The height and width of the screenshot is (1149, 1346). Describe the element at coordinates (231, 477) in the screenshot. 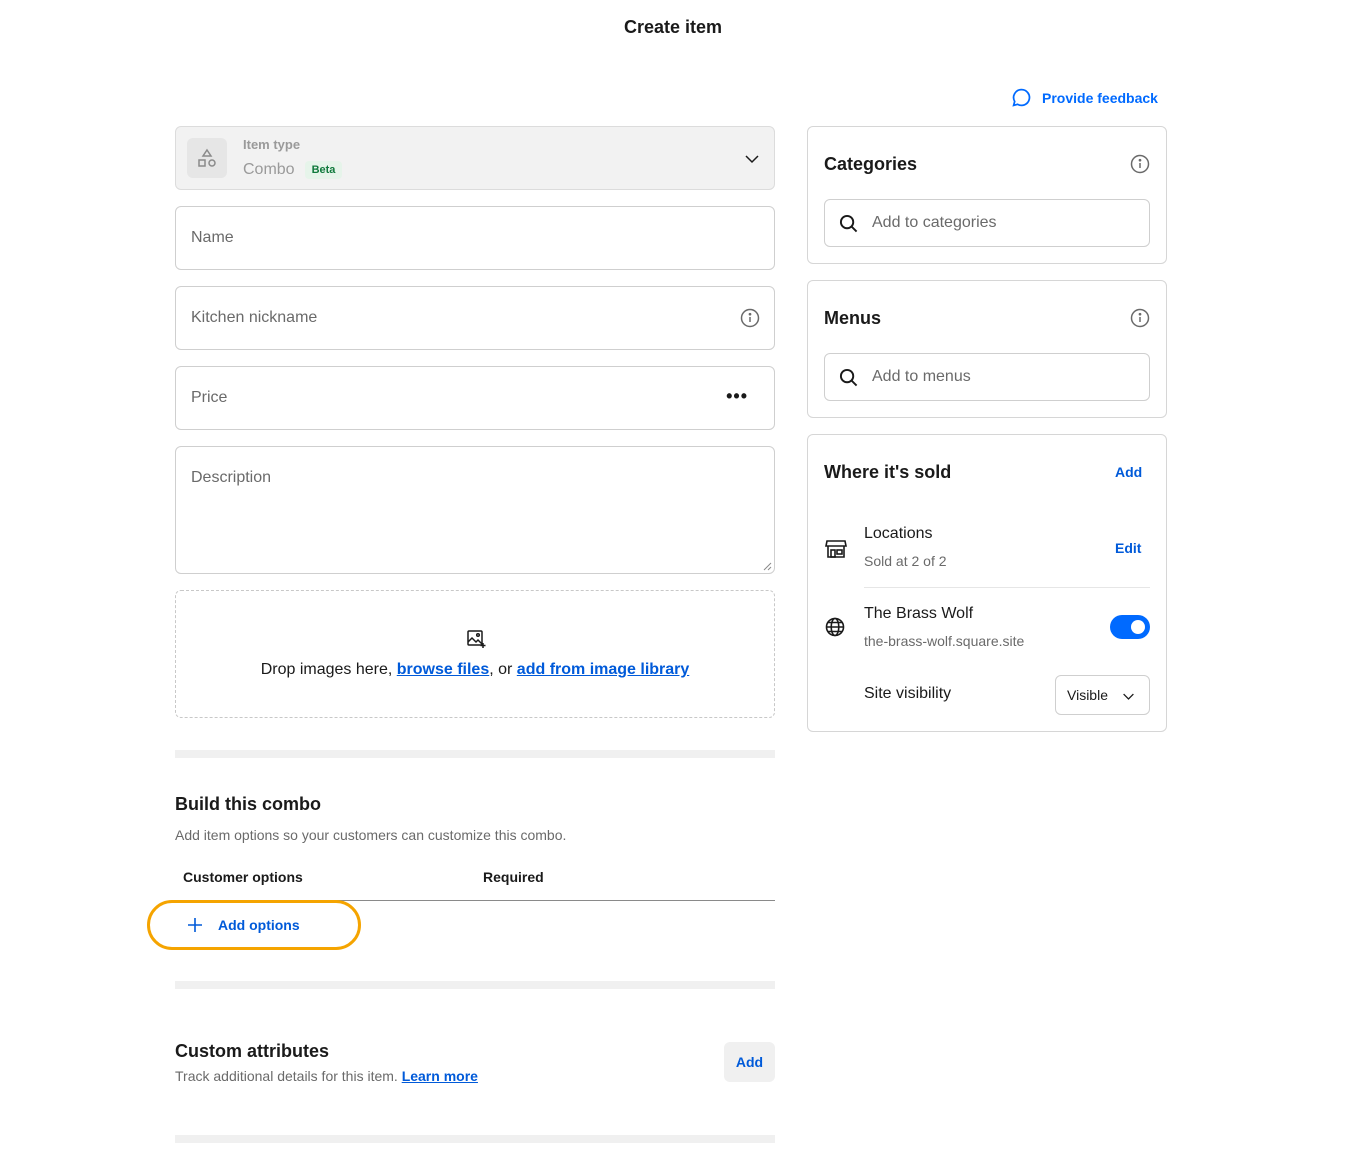

I see `description-placeholder: Description` at that location.